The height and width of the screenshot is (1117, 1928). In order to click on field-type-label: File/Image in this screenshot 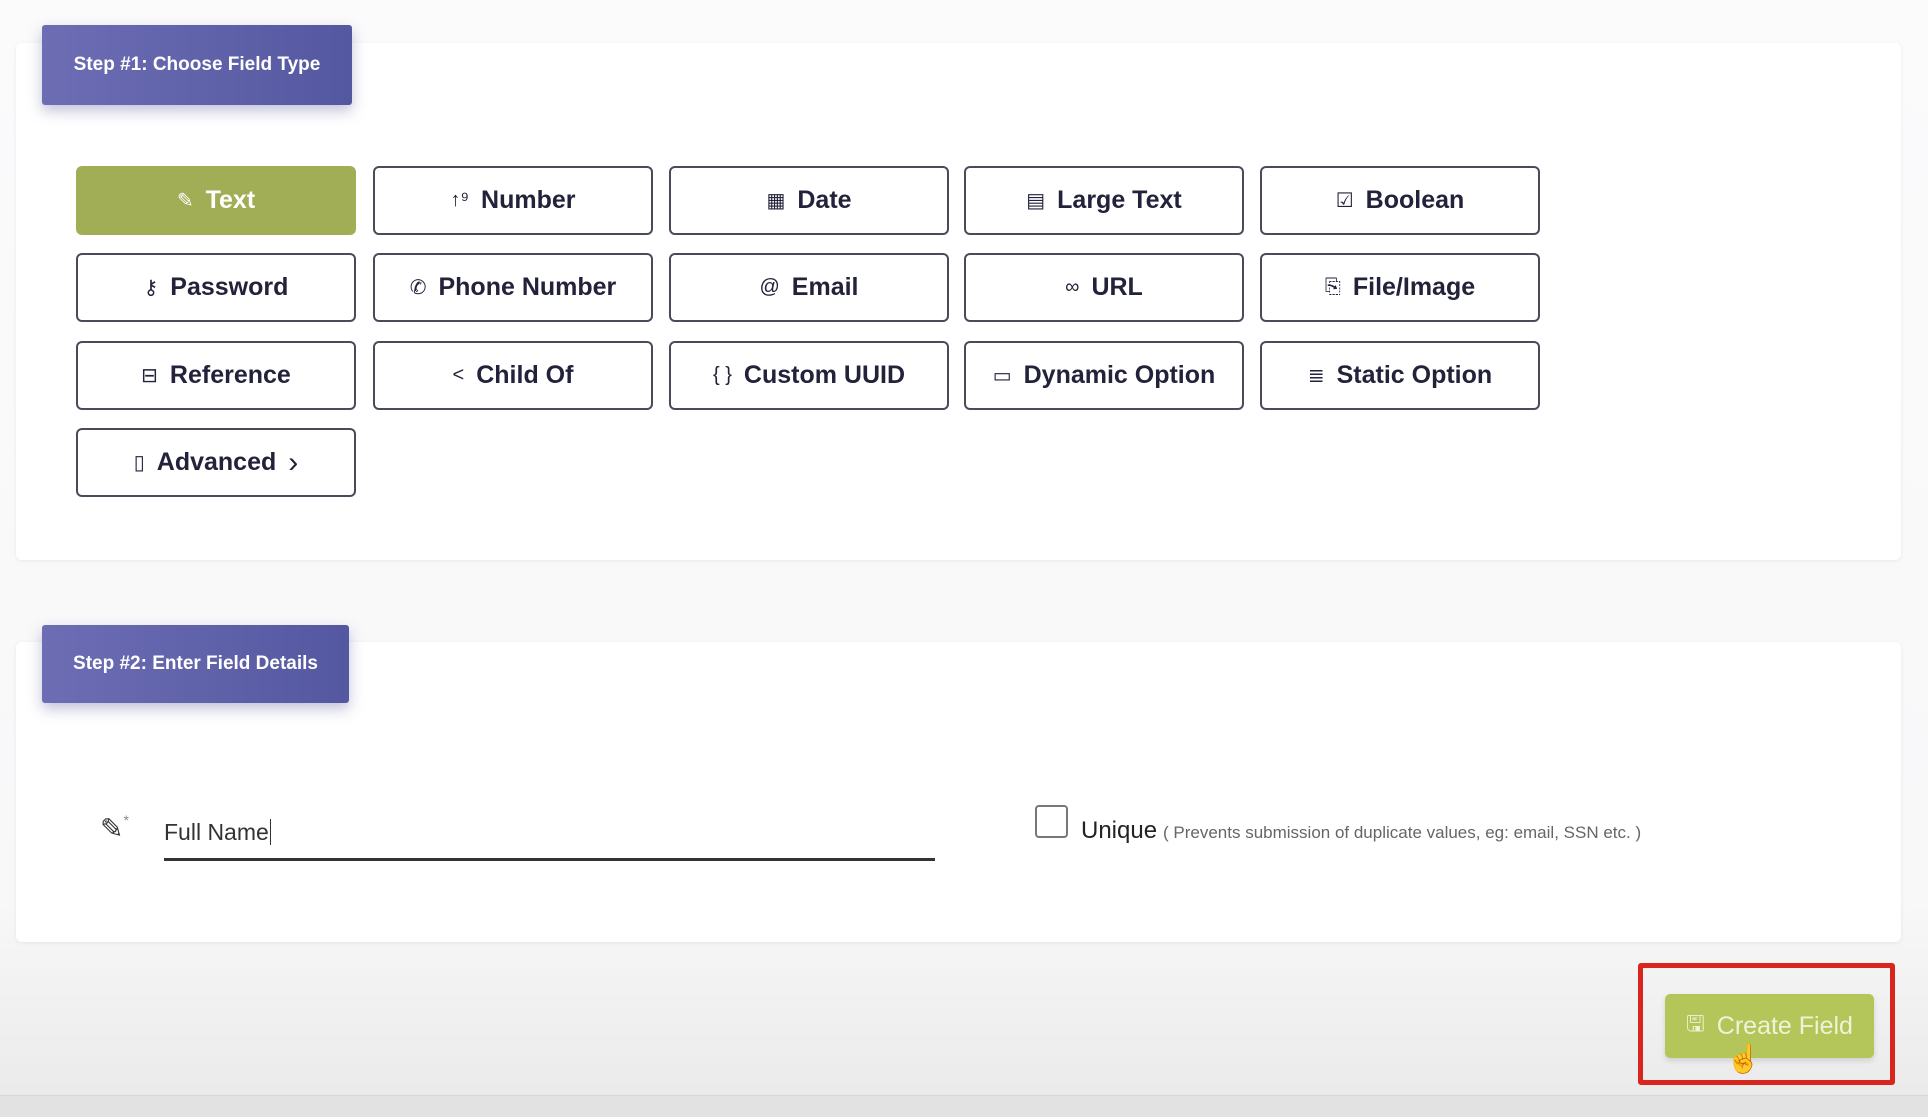, I will do `click(1414, 287)`.